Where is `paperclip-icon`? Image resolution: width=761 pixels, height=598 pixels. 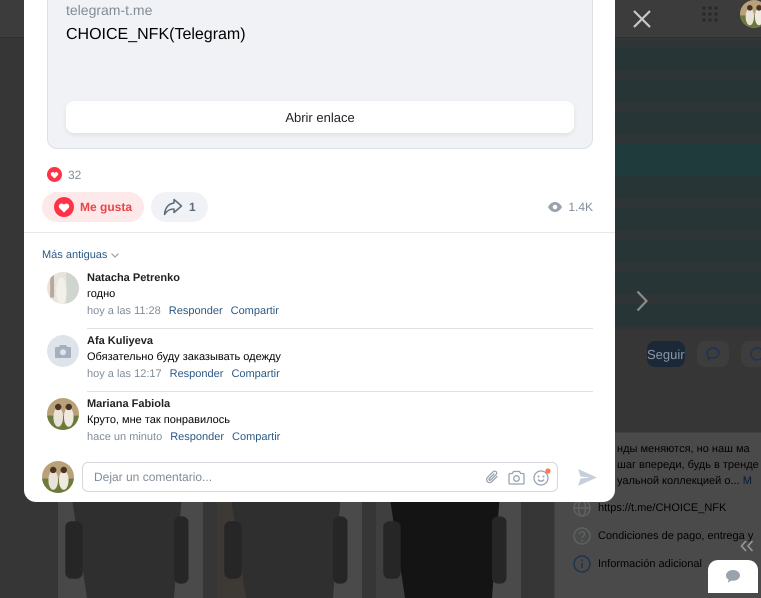
paperclip-icon is located at coordinates (492, 477).